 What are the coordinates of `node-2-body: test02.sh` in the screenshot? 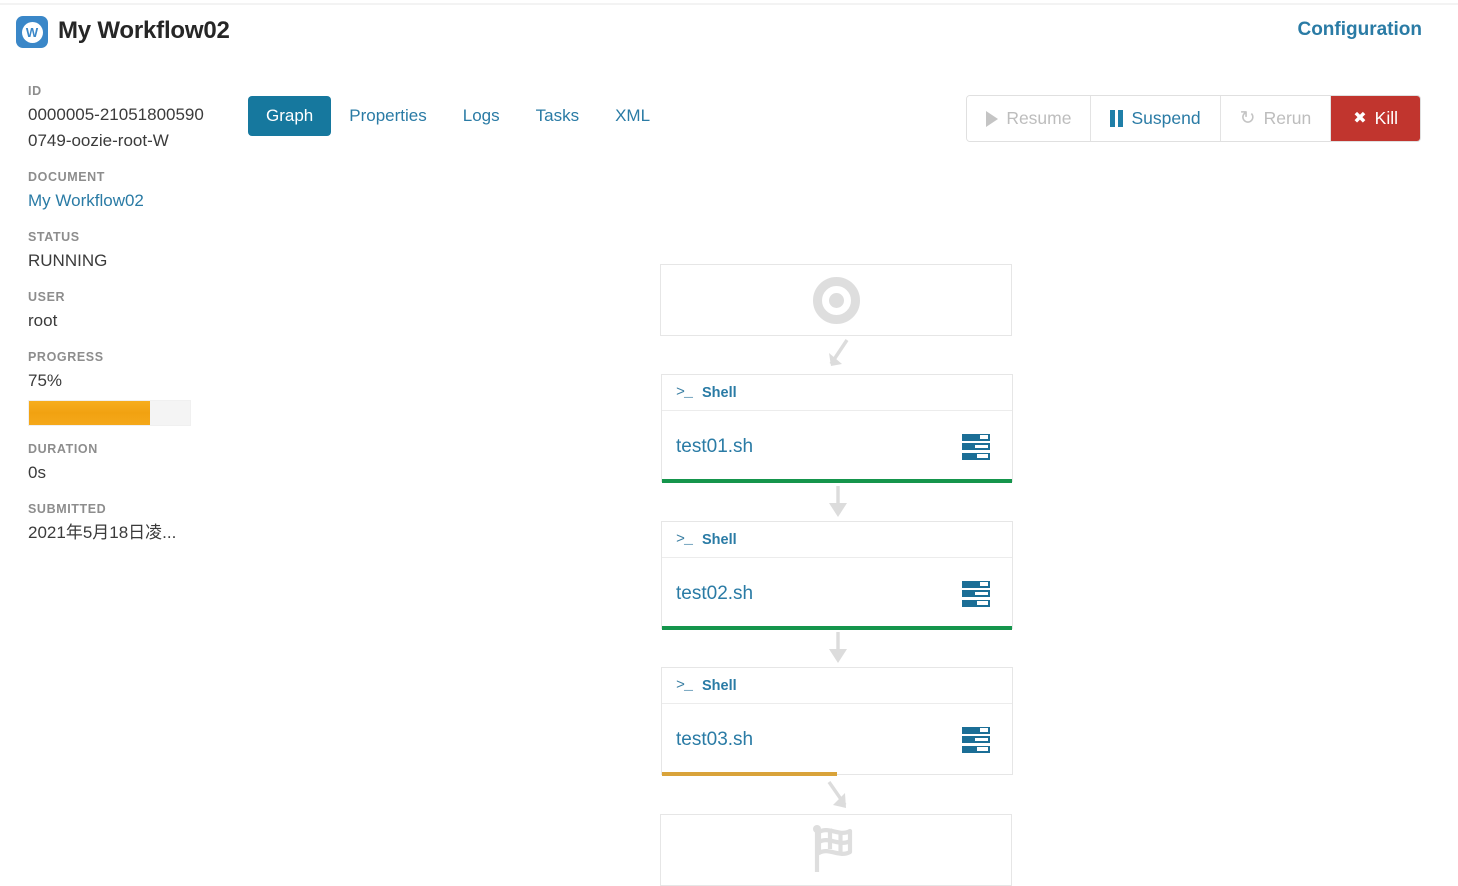 It's located at (837, 593).